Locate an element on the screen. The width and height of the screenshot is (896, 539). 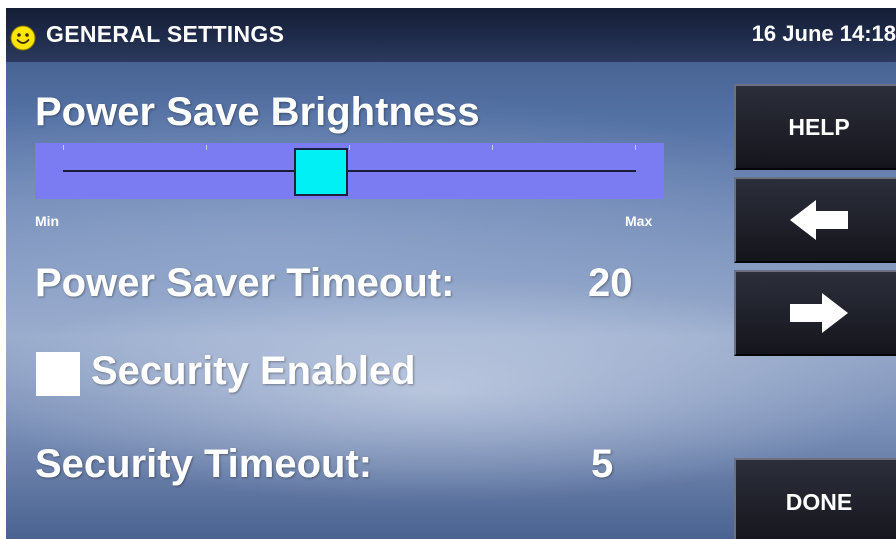
done-button: DONE is located at coordinates (815, 498).